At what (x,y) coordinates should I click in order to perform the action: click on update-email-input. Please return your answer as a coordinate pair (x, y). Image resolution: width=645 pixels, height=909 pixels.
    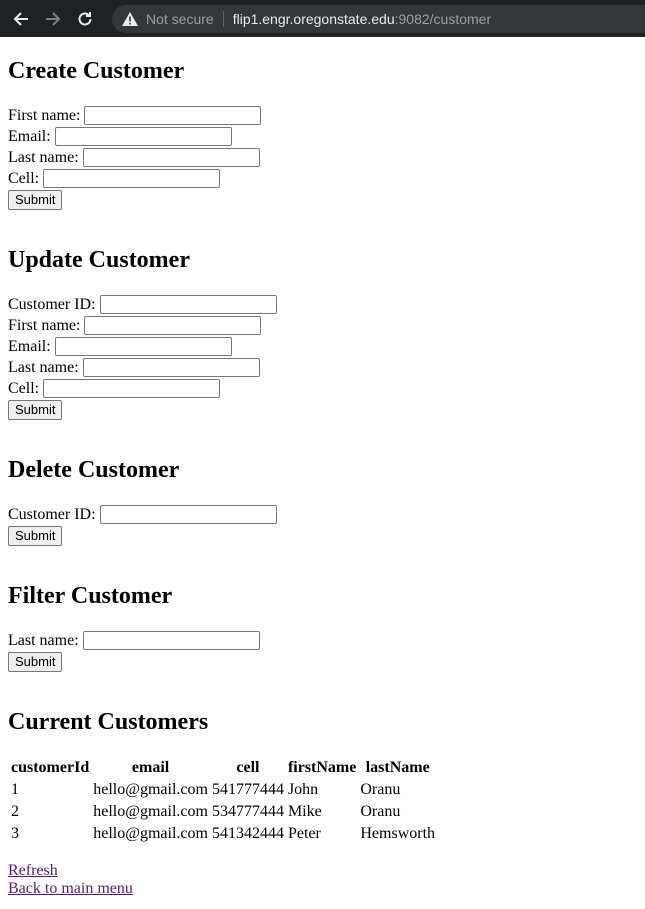
    Looking at the image, I should click on (143, 346).